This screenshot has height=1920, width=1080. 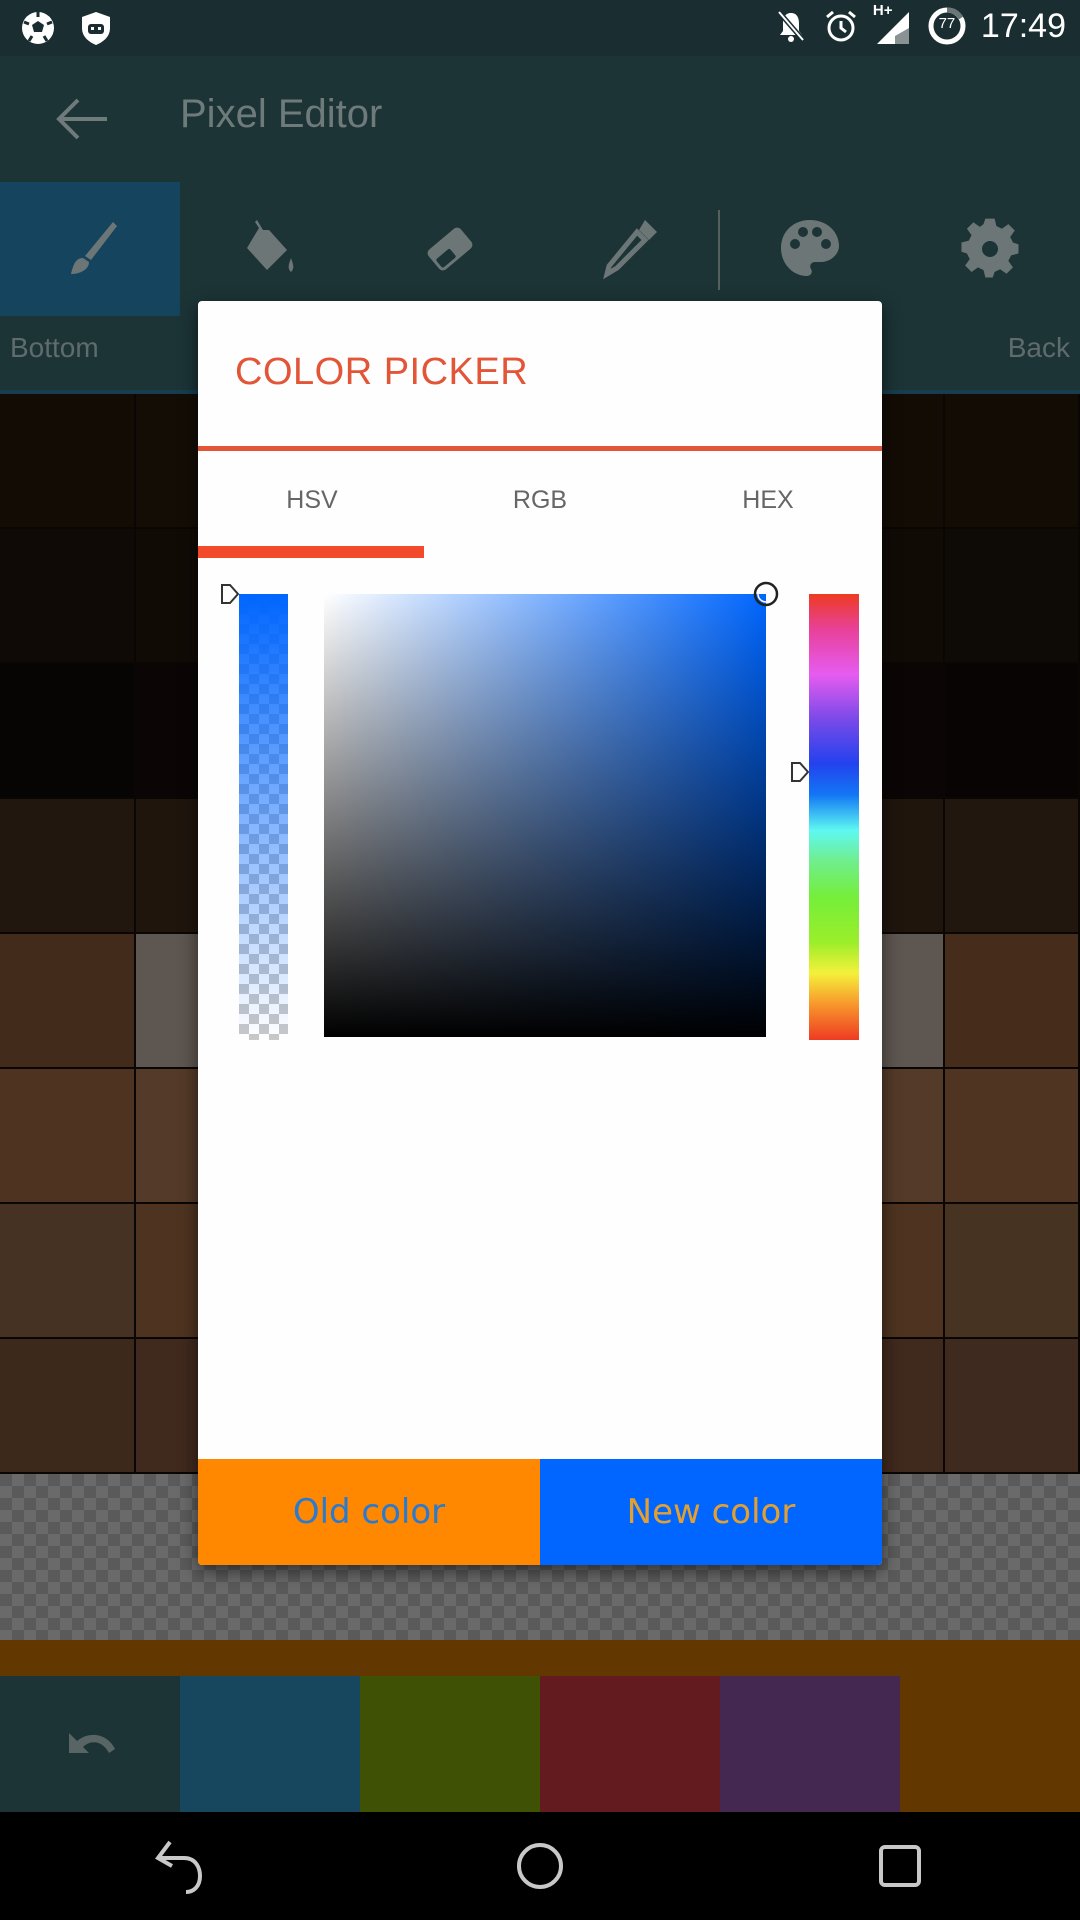 I want to click on eraser-tool-button, so click(x=450, y=249).